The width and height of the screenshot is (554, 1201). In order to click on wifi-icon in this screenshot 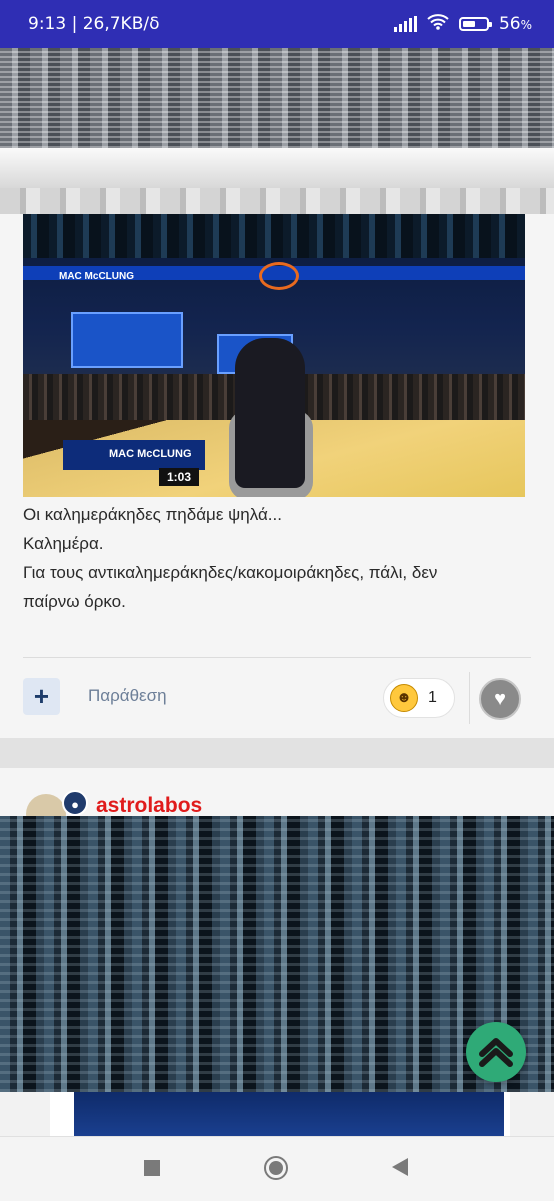, I will do `click(438, 24)`.